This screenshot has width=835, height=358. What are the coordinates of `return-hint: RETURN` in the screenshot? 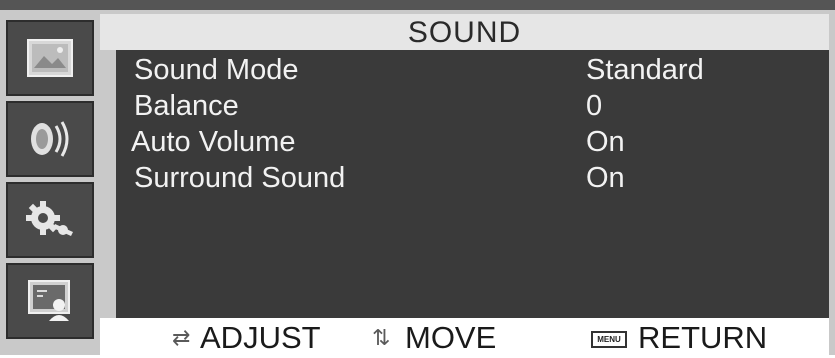 It's located at (703, 337).